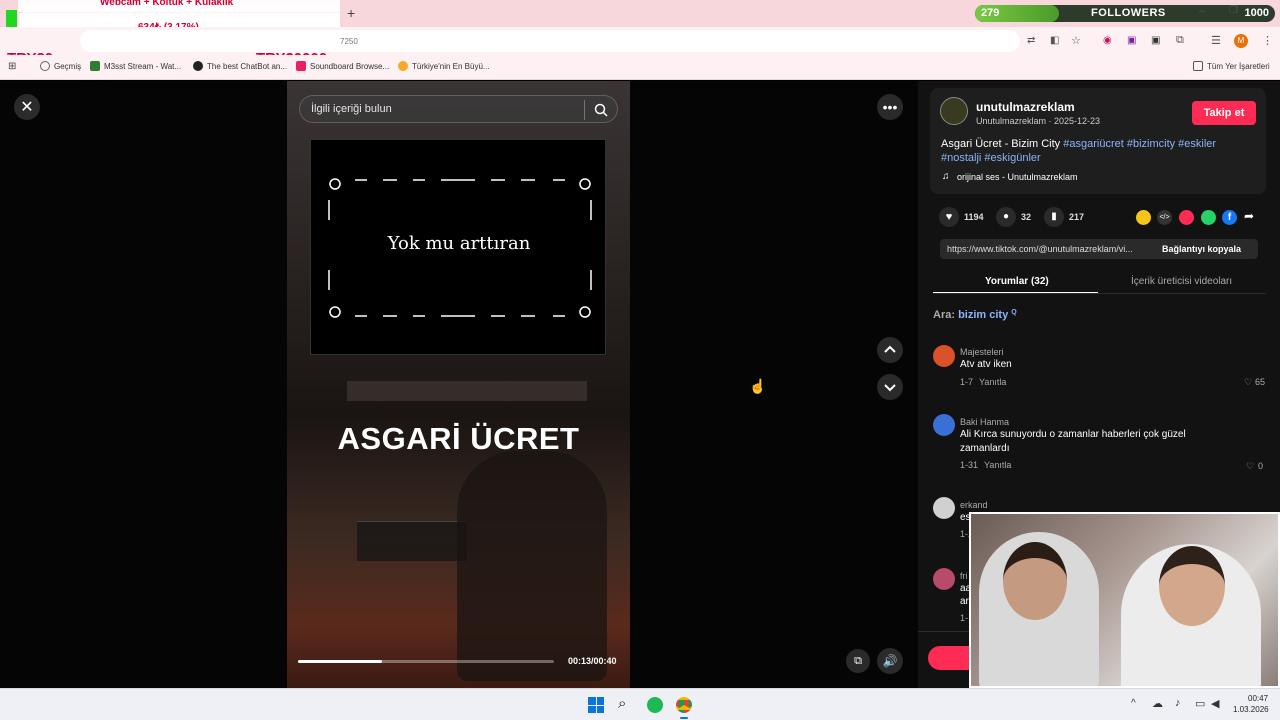 Image resolution: width=1280 pixels, height=720 pixels. Describe the element at coordinates (550, 41) in the screenshot. I see `url-field` at that location.